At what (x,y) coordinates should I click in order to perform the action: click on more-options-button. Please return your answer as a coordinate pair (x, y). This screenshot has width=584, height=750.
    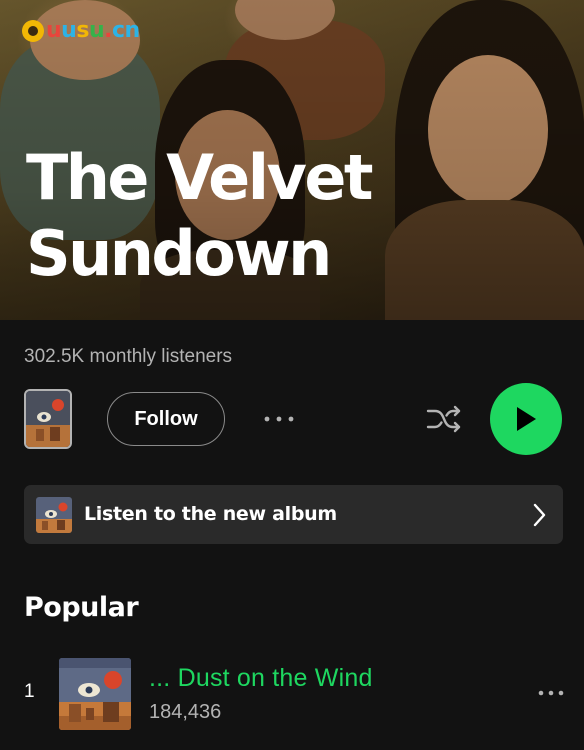
    Looking at the image, I should click on (279, 419).